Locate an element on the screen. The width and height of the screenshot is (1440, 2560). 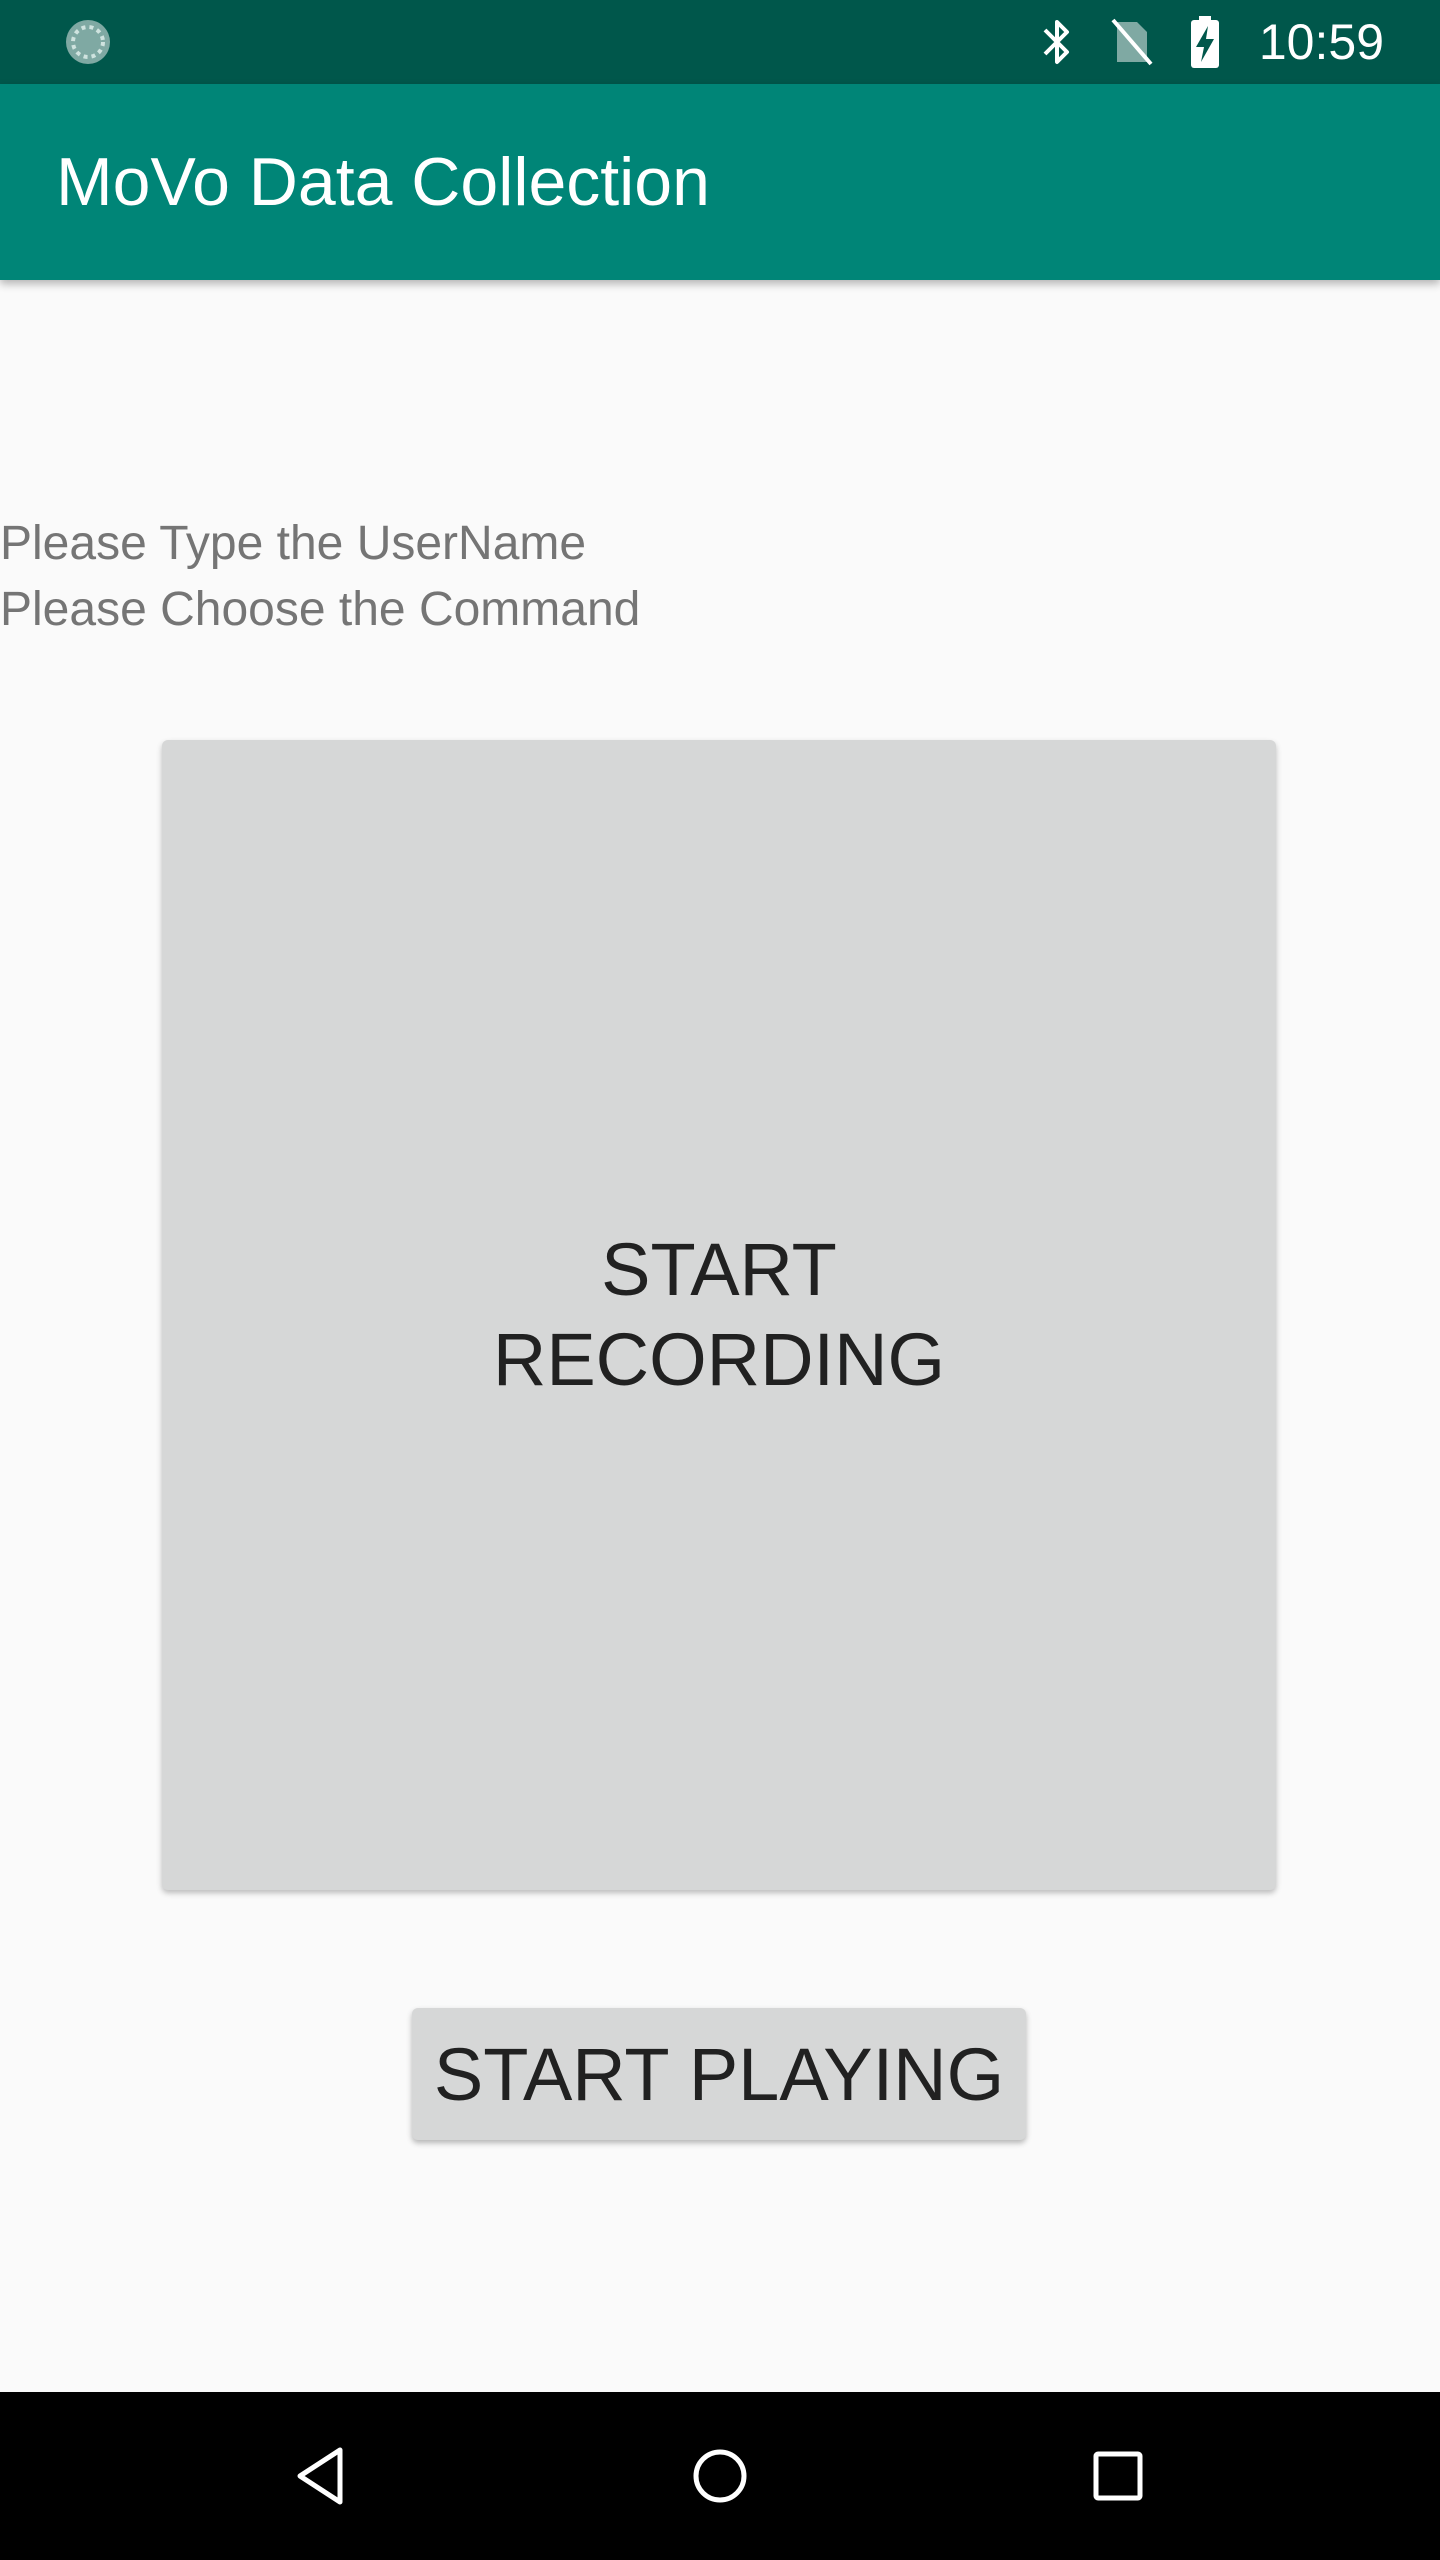
sync-icon is located at coordinates (88, 42).